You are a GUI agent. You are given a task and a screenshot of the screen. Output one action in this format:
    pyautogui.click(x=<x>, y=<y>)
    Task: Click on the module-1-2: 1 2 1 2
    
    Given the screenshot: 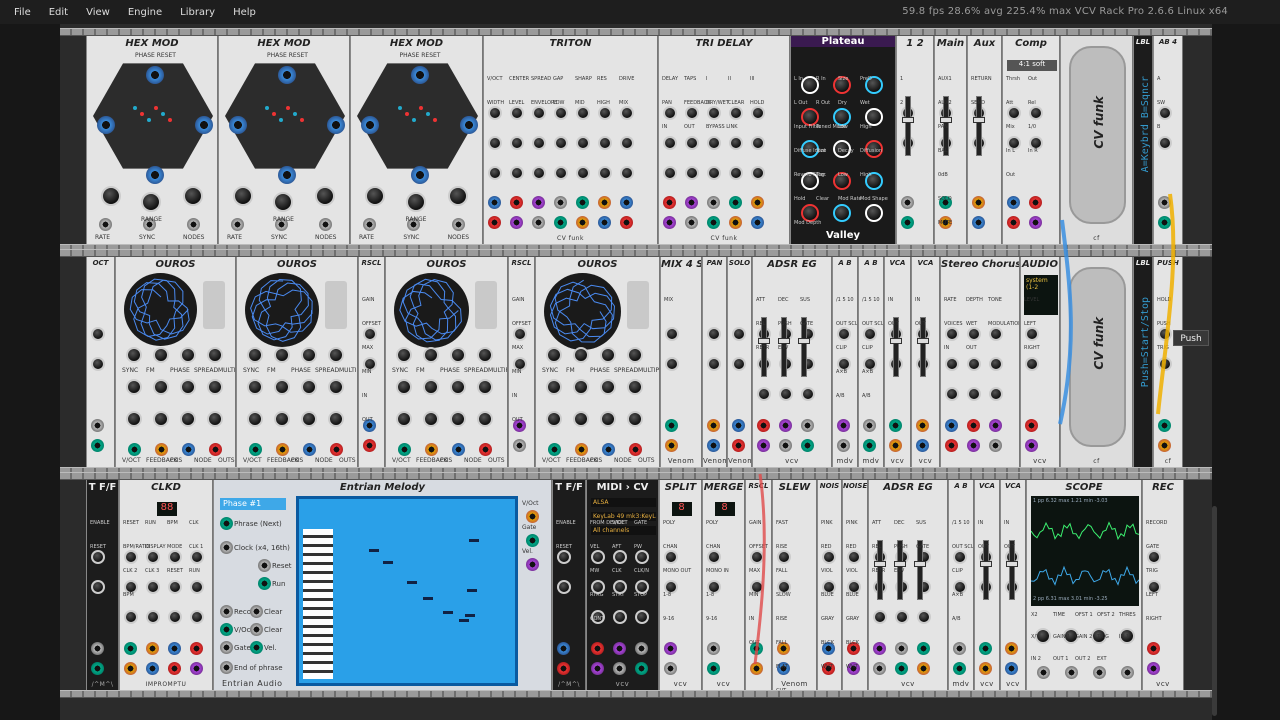 What is the action you would take?
    pyautogui.click(x=915, y=140)
    